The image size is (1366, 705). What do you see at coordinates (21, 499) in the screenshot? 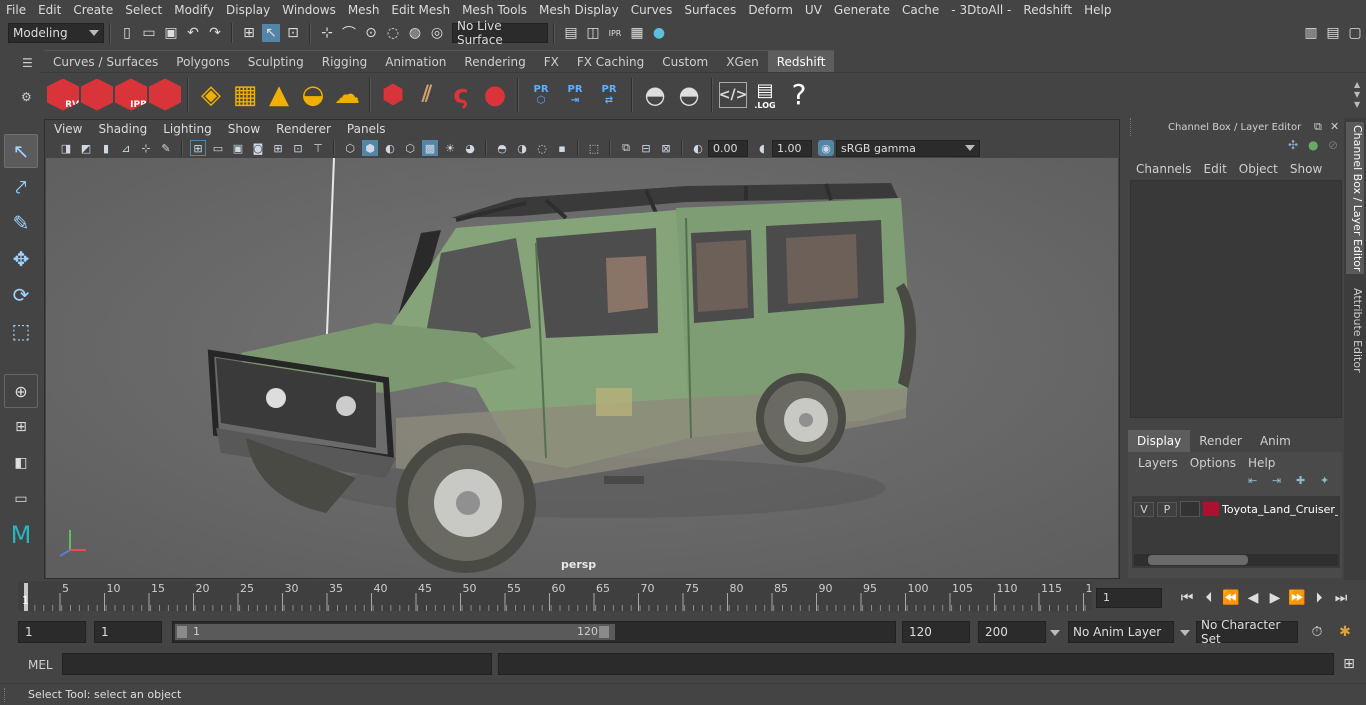
I see `layout-toggle-icon: ▭` at bounding box center [21, 499].